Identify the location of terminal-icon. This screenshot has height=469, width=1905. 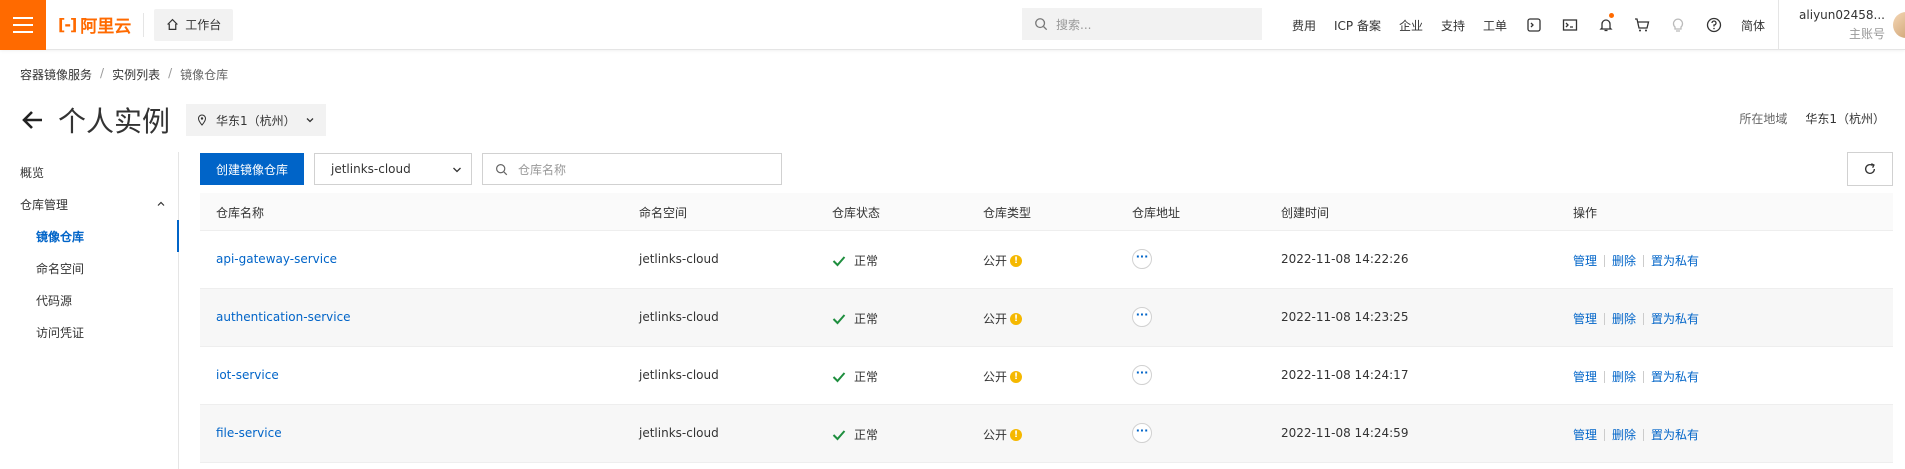
(1570, 25).